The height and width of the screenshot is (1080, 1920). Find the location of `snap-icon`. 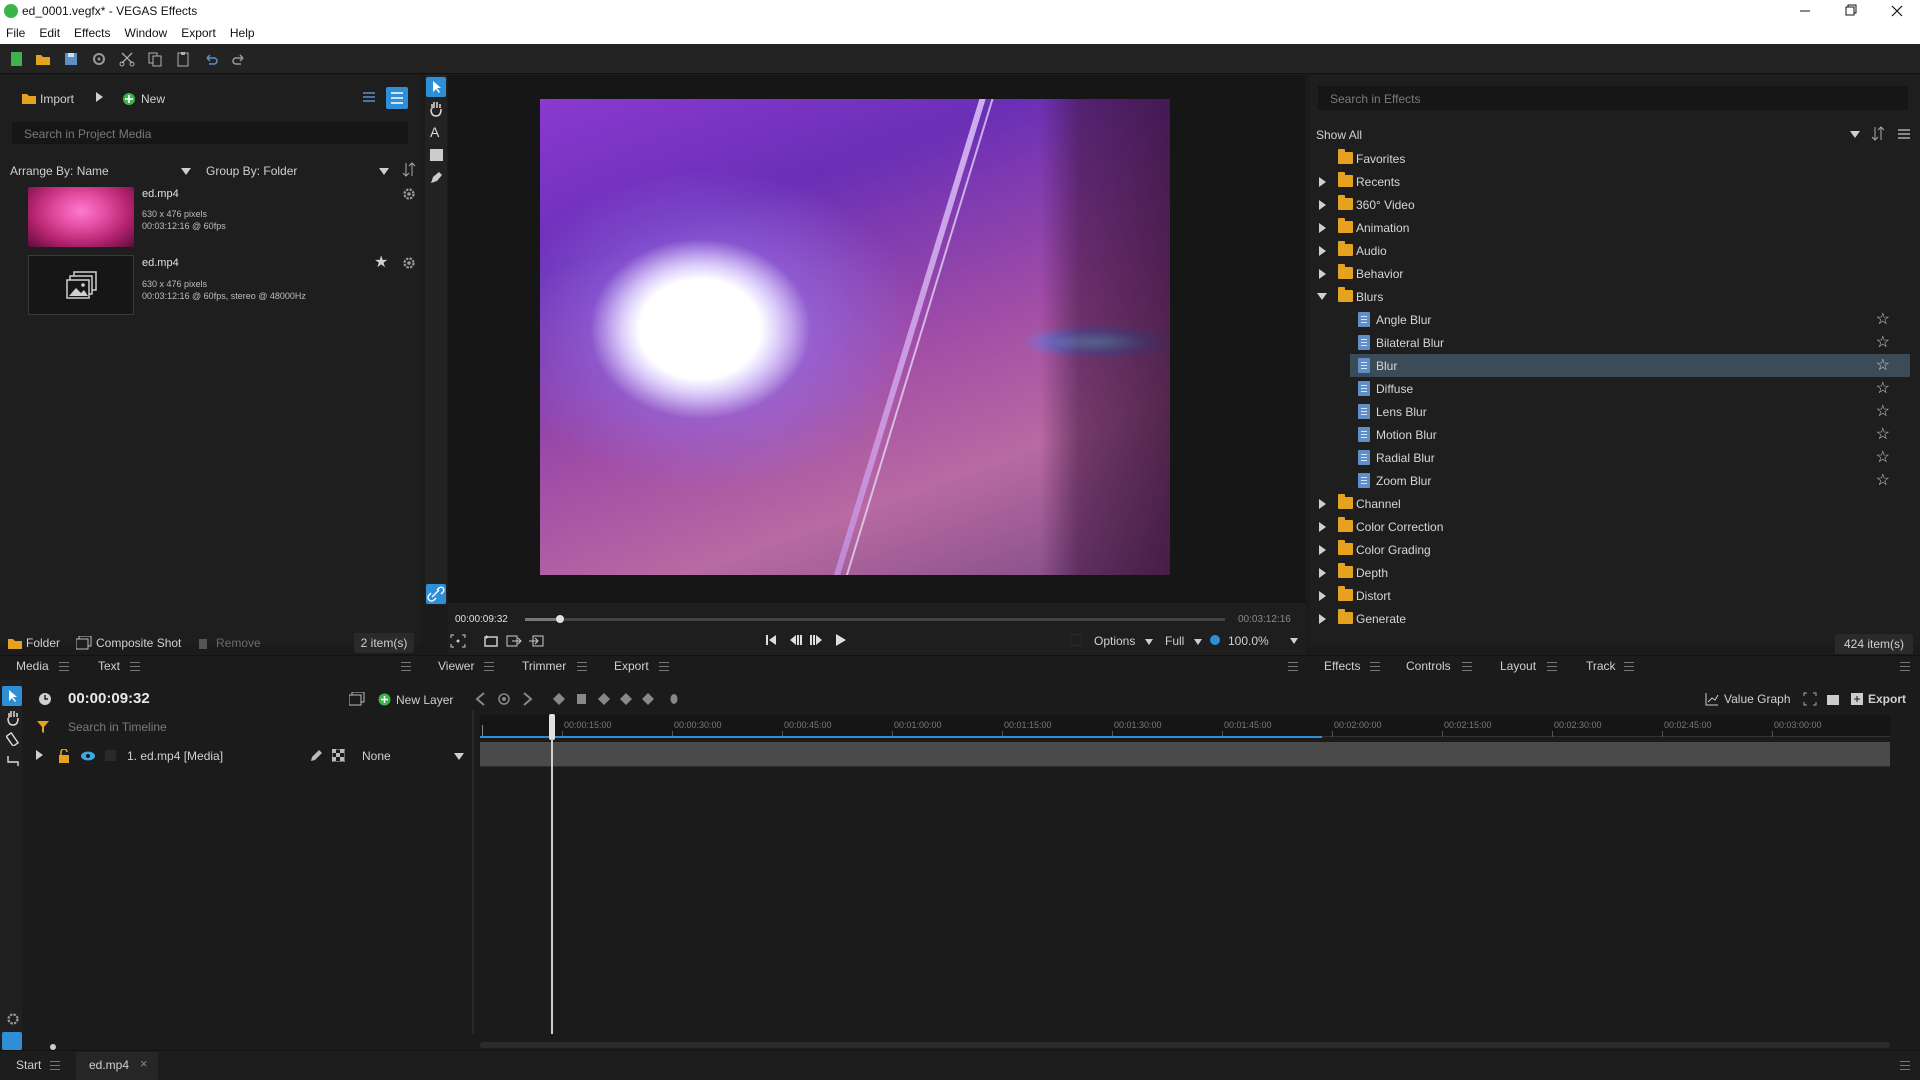

snap-icon is located at coordinates (12, 1041).